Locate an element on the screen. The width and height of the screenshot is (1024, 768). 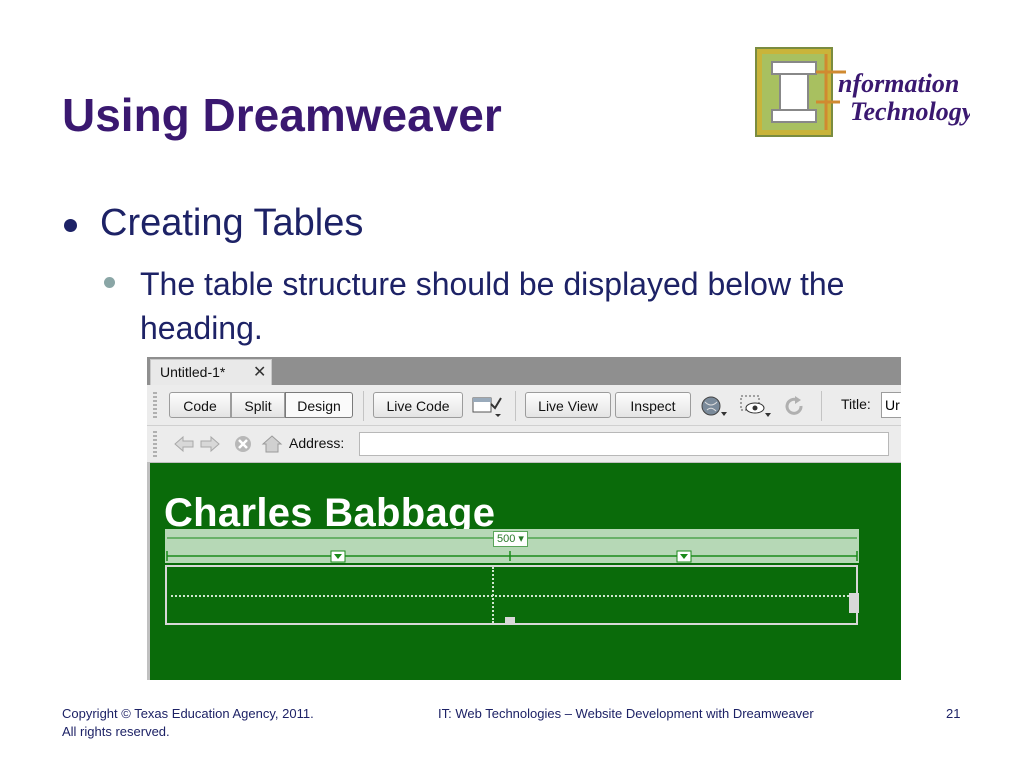
split-view-button: Split is located at coordinates (258, 405).